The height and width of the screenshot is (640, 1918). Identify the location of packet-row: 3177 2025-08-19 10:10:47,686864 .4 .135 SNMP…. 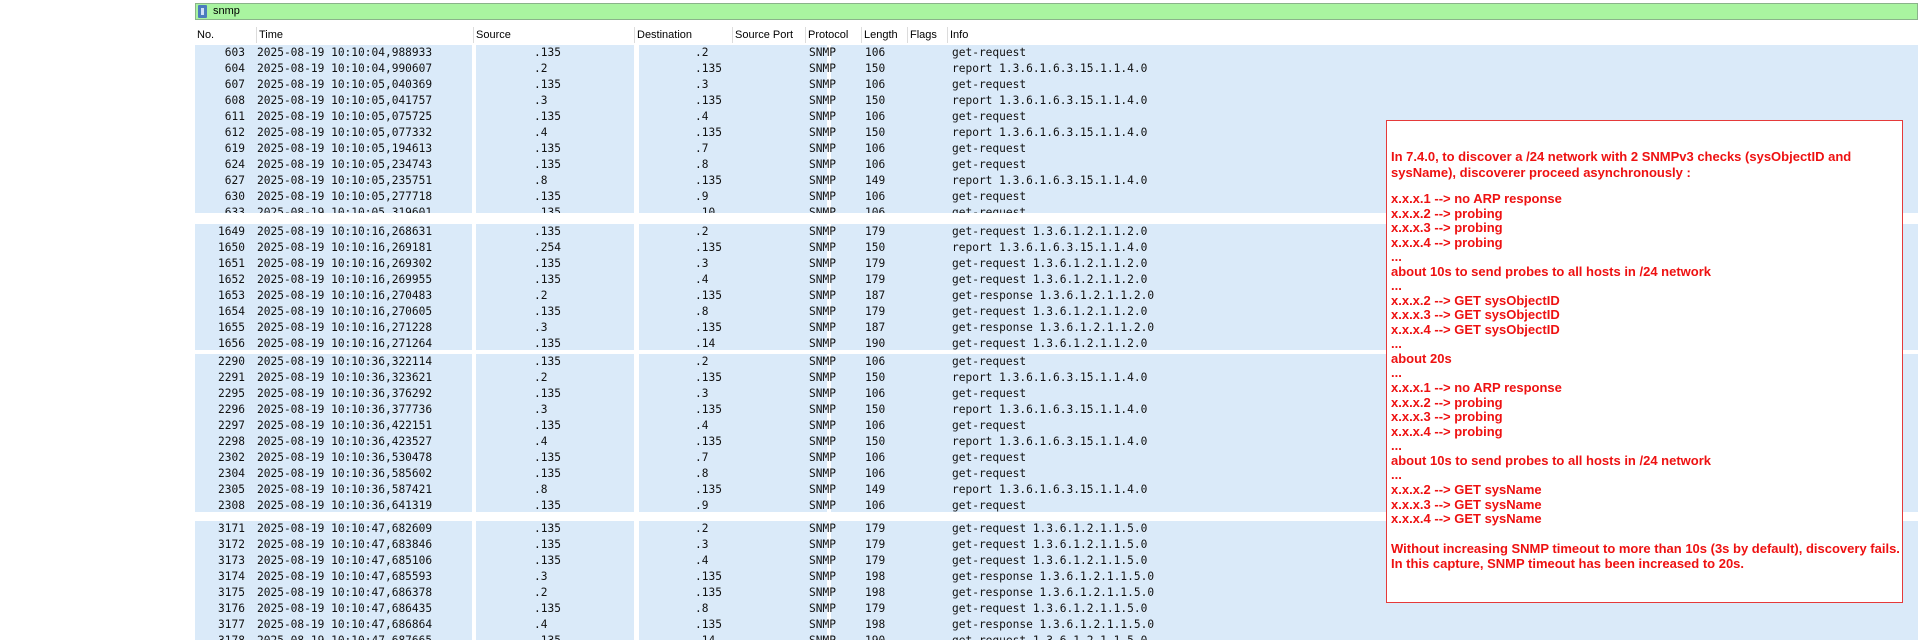
(1056, 625).